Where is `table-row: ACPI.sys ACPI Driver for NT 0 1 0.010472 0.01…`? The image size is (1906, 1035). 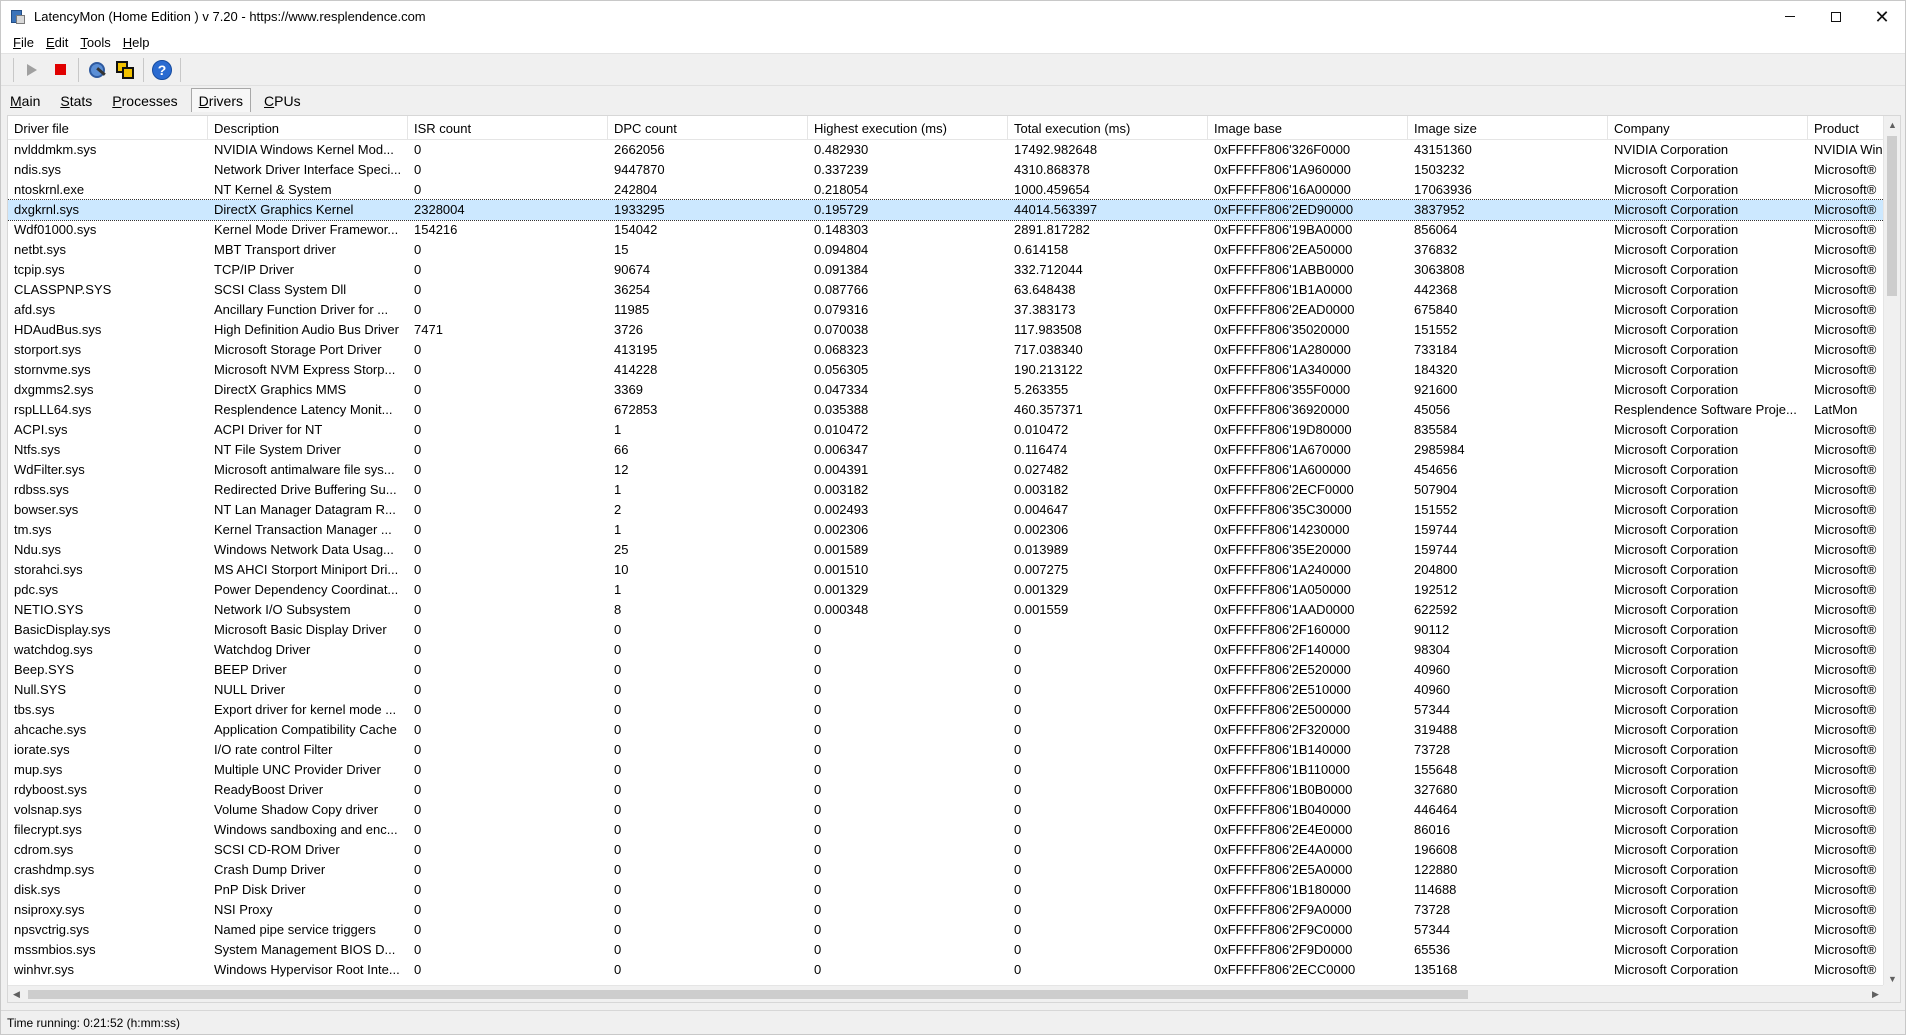
table-row: ACPI.sys ACPI Driver for NT 0 1 0.010472 0.01… is located at coordinates (946, 430).